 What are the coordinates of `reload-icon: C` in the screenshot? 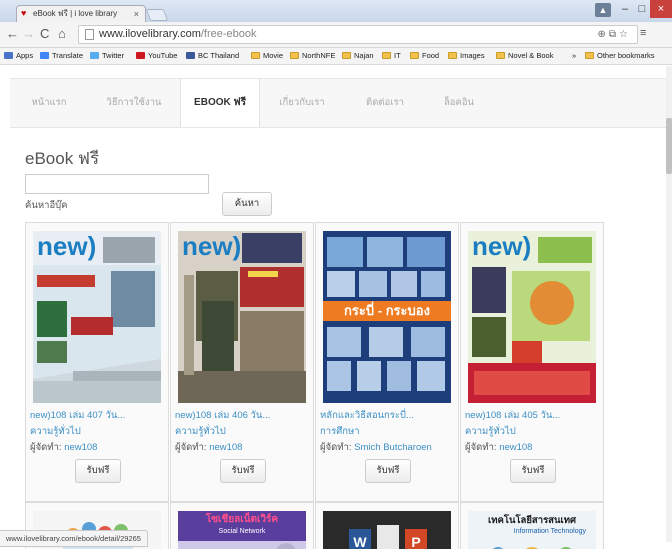 It's located at (44, 34).